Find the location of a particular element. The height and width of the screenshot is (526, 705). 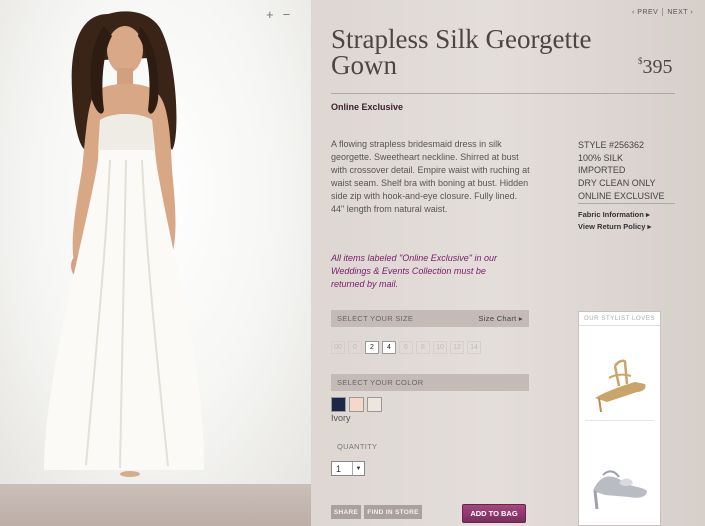

stylist-loves-panel: OUR STYLIST LOVES is located at coordinates (619, 418).